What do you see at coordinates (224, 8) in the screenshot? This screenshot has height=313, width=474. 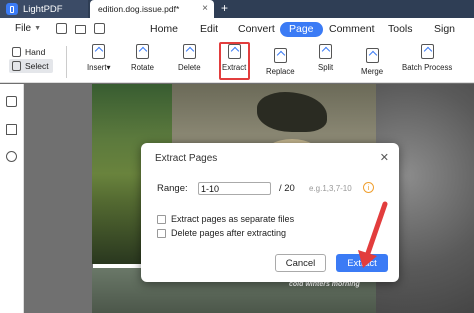 I see `add-tab-icon: +` at bounding box center [224, 8].